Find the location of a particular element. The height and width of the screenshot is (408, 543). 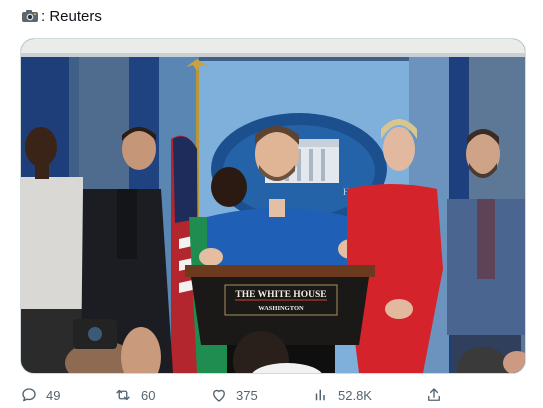

podium-subtitle: WASHINGTON is located at coordinates (281, 308).